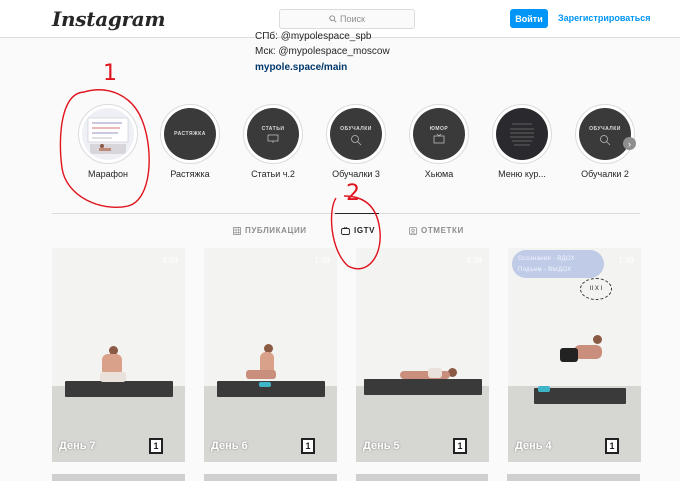 The width and height of the screenshot is (680, 481). I want to click on bio-website-link: mypole.space/main, so click(301, 67).